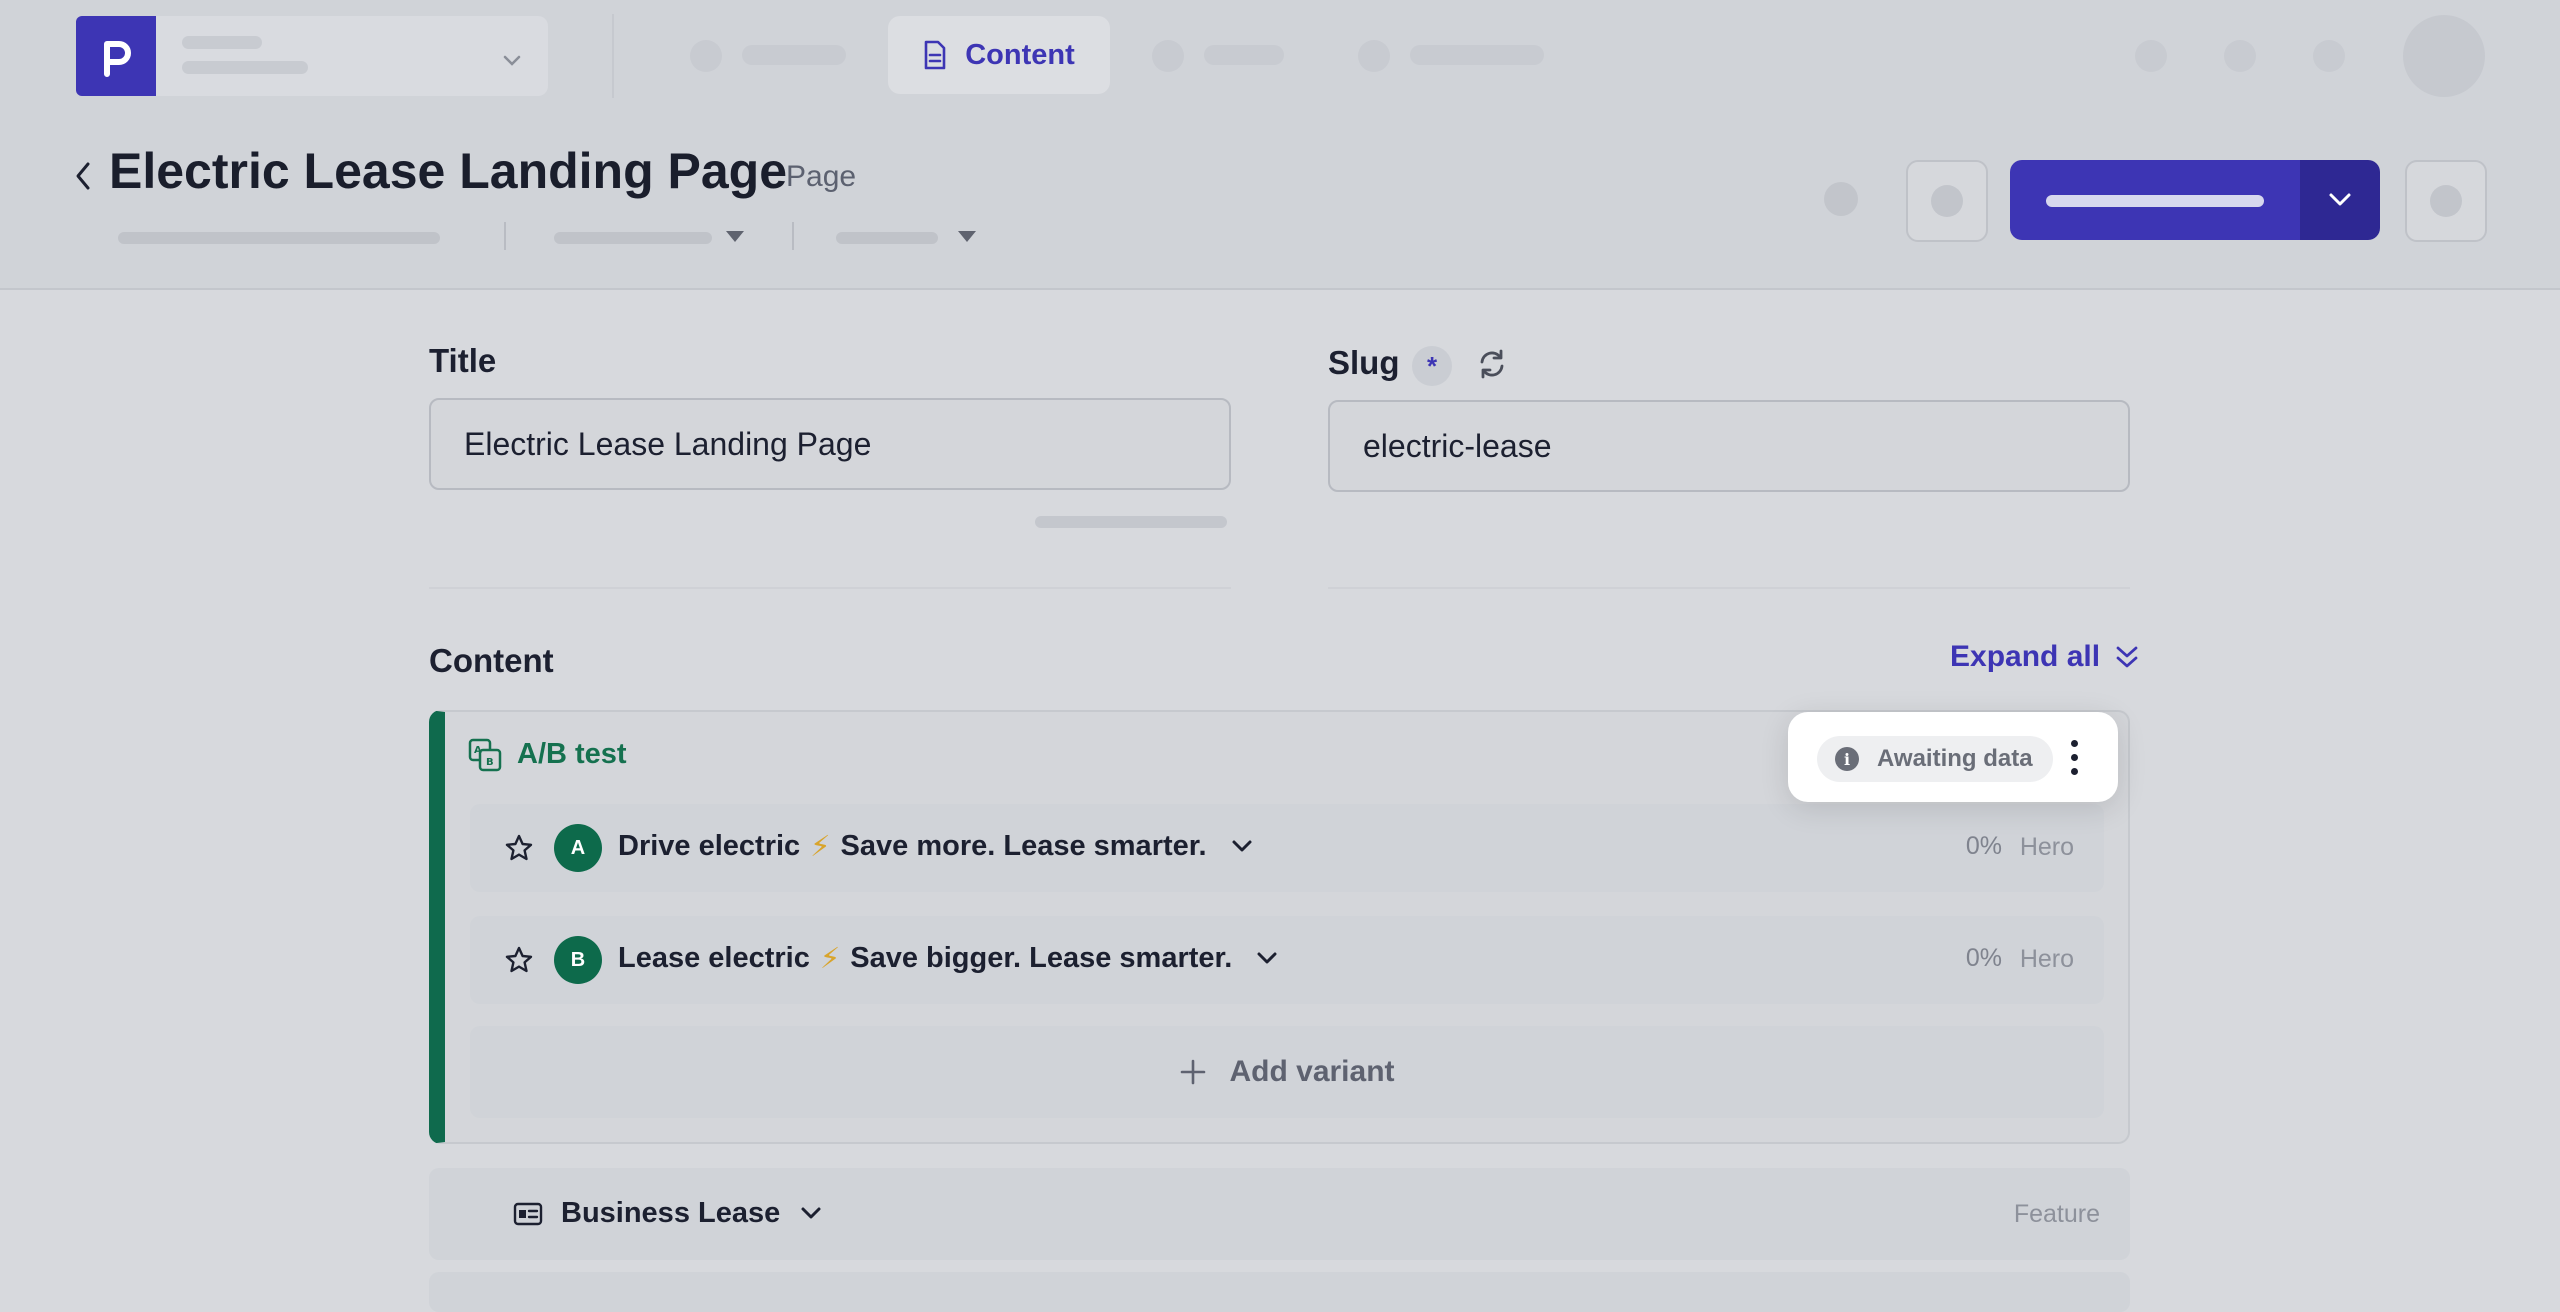  I want to click on block-title: Business Lease, so click(668, 1213).